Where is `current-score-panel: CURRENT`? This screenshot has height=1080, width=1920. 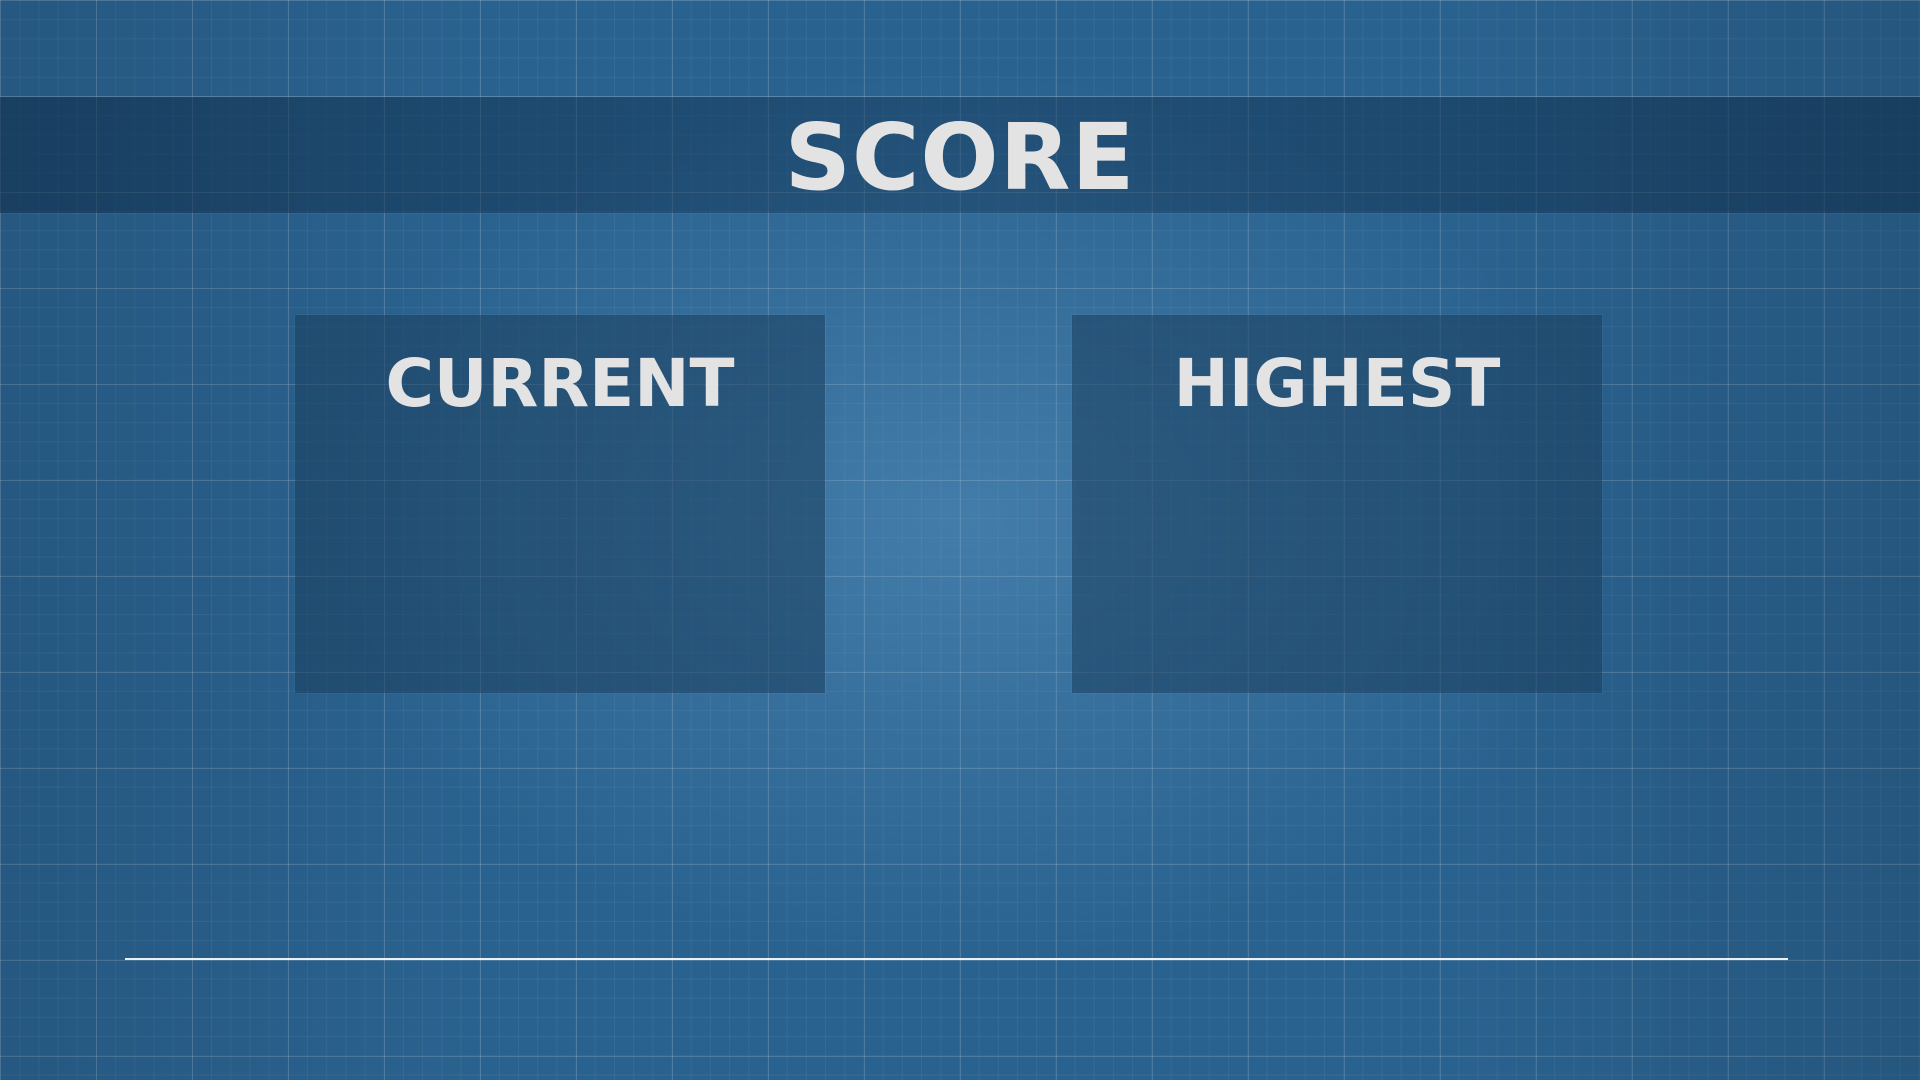
current-score-panel: CURRENT is located at coordinates (560, 504).